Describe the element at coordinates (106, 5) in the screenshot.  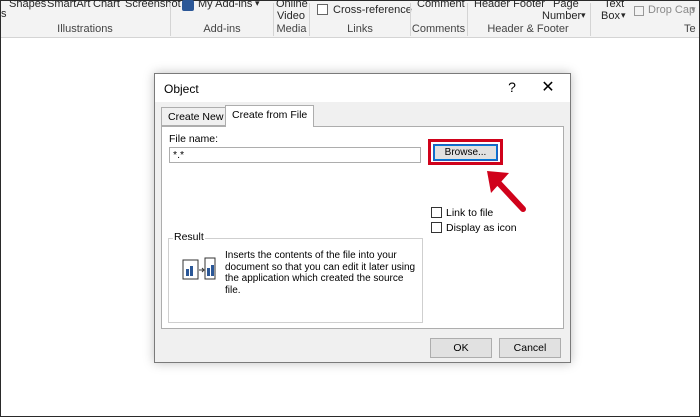
I see `chart-button: Chart` at that location.